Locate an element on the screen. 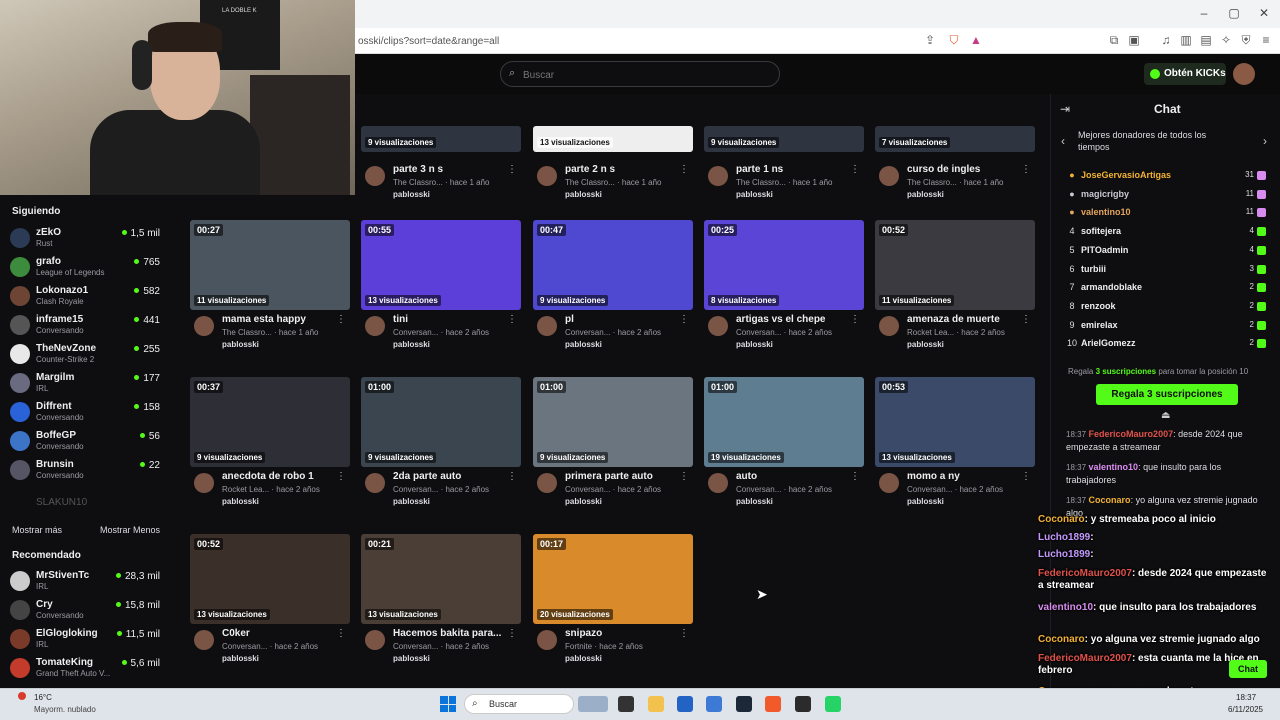 This screenshot has width=1280, height=720. sidebar-toggle-icon: ▥ is located at coordinates (1186, 40).